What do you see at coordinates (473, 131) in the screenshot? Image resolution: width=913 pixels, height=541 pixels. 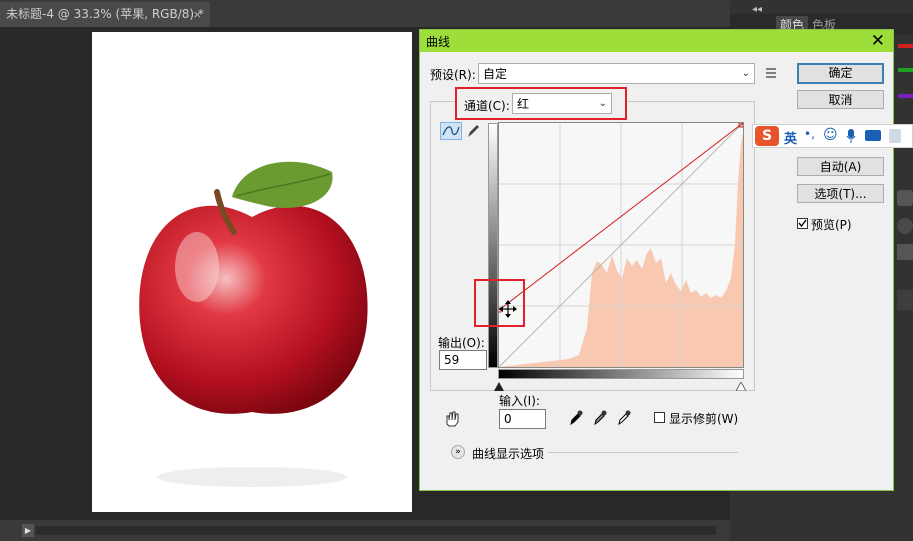 I see `pencil-icon` at bounding box center [473, 131].